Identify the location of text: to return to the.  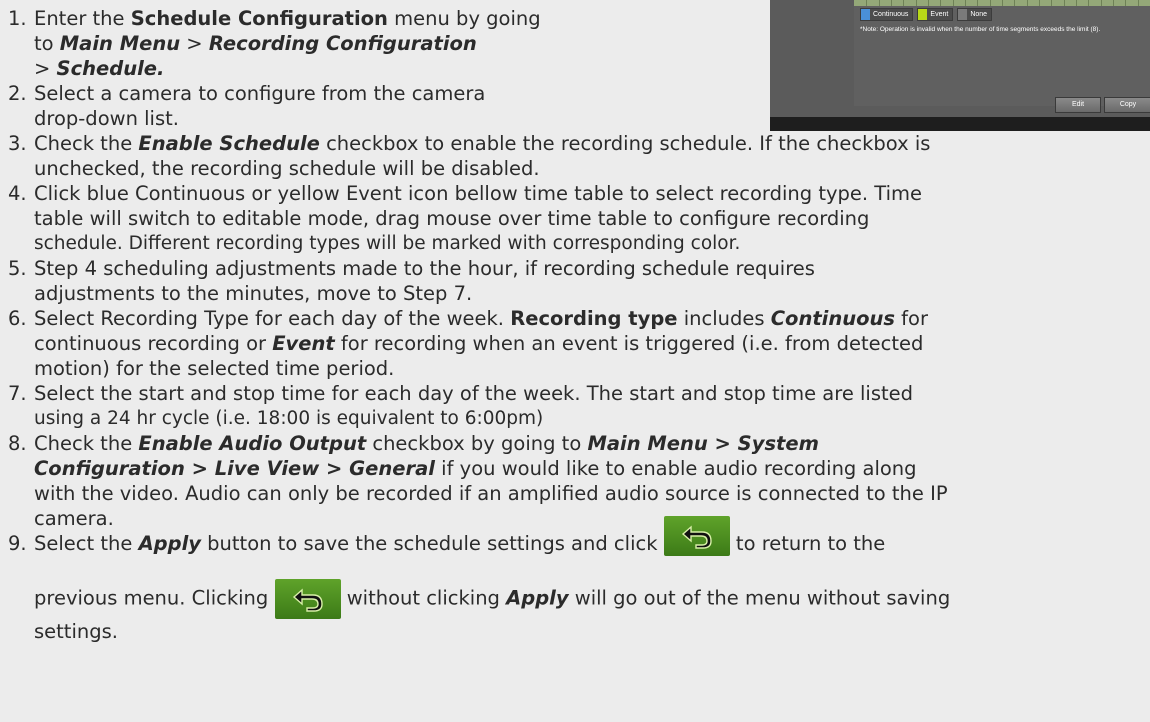
(807, 543).